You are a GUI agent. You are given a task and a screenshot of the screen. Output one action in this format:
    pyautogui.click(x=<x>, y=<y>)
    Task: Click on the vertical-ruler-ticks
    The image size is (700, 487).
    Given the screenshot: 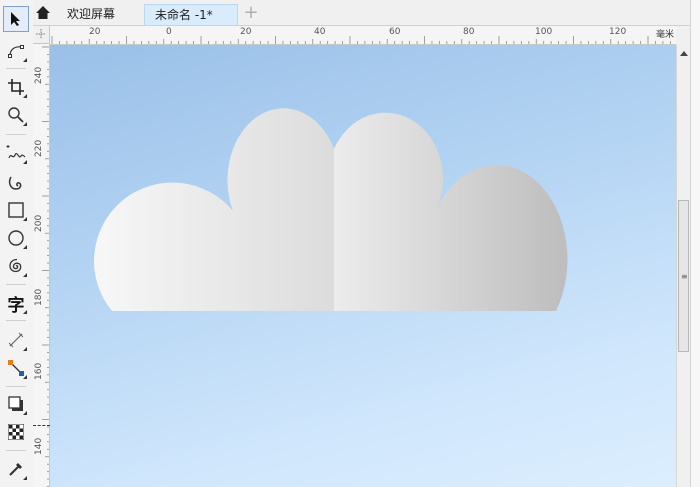 What is the action you would take?
    pyautogui.click(x=45, y=266)
    